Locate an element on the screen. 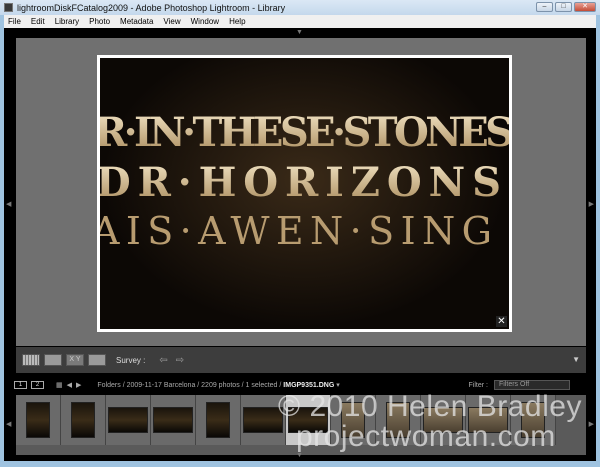  photo-line-3: AIS·AWEN·SING is located at coordinates (296, 231).